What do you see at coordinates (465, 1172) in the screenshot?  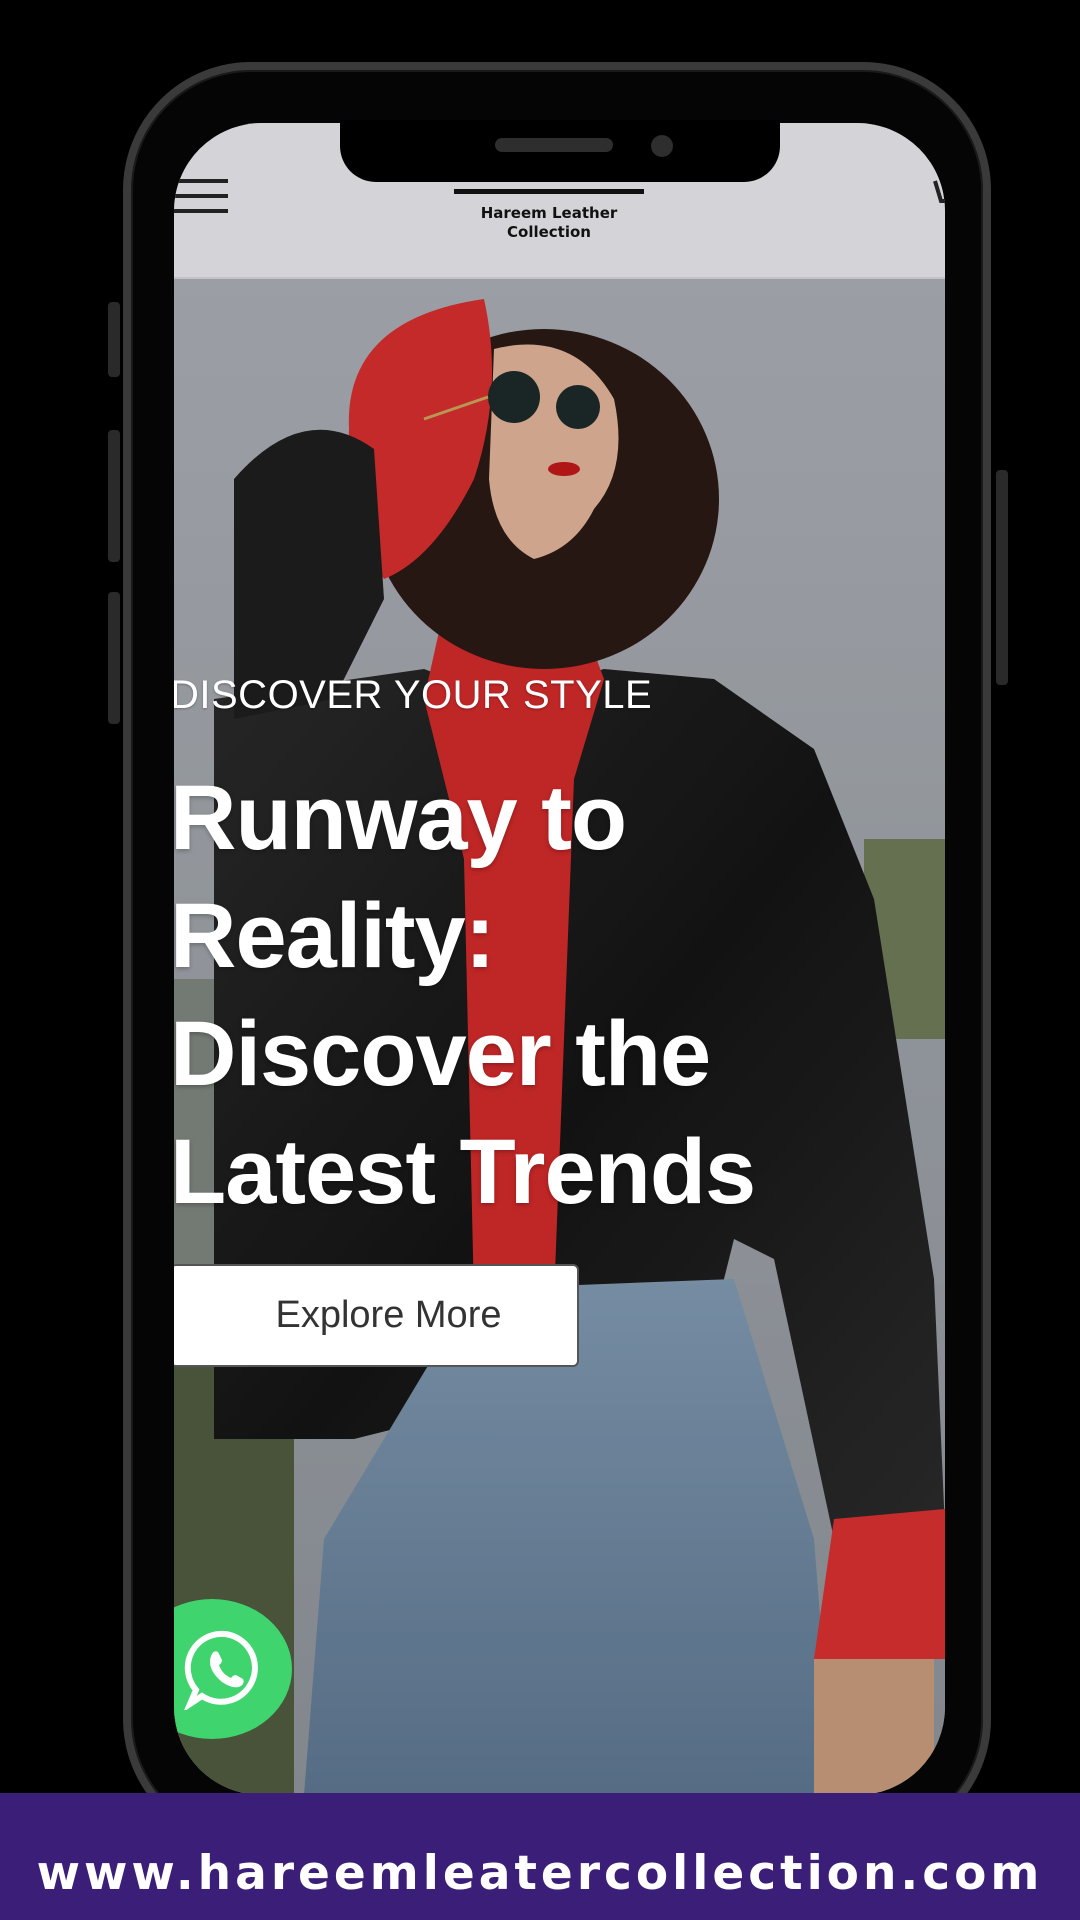 I see `hero-title-line: Latest Trends` at bounding box center [465, 1172].